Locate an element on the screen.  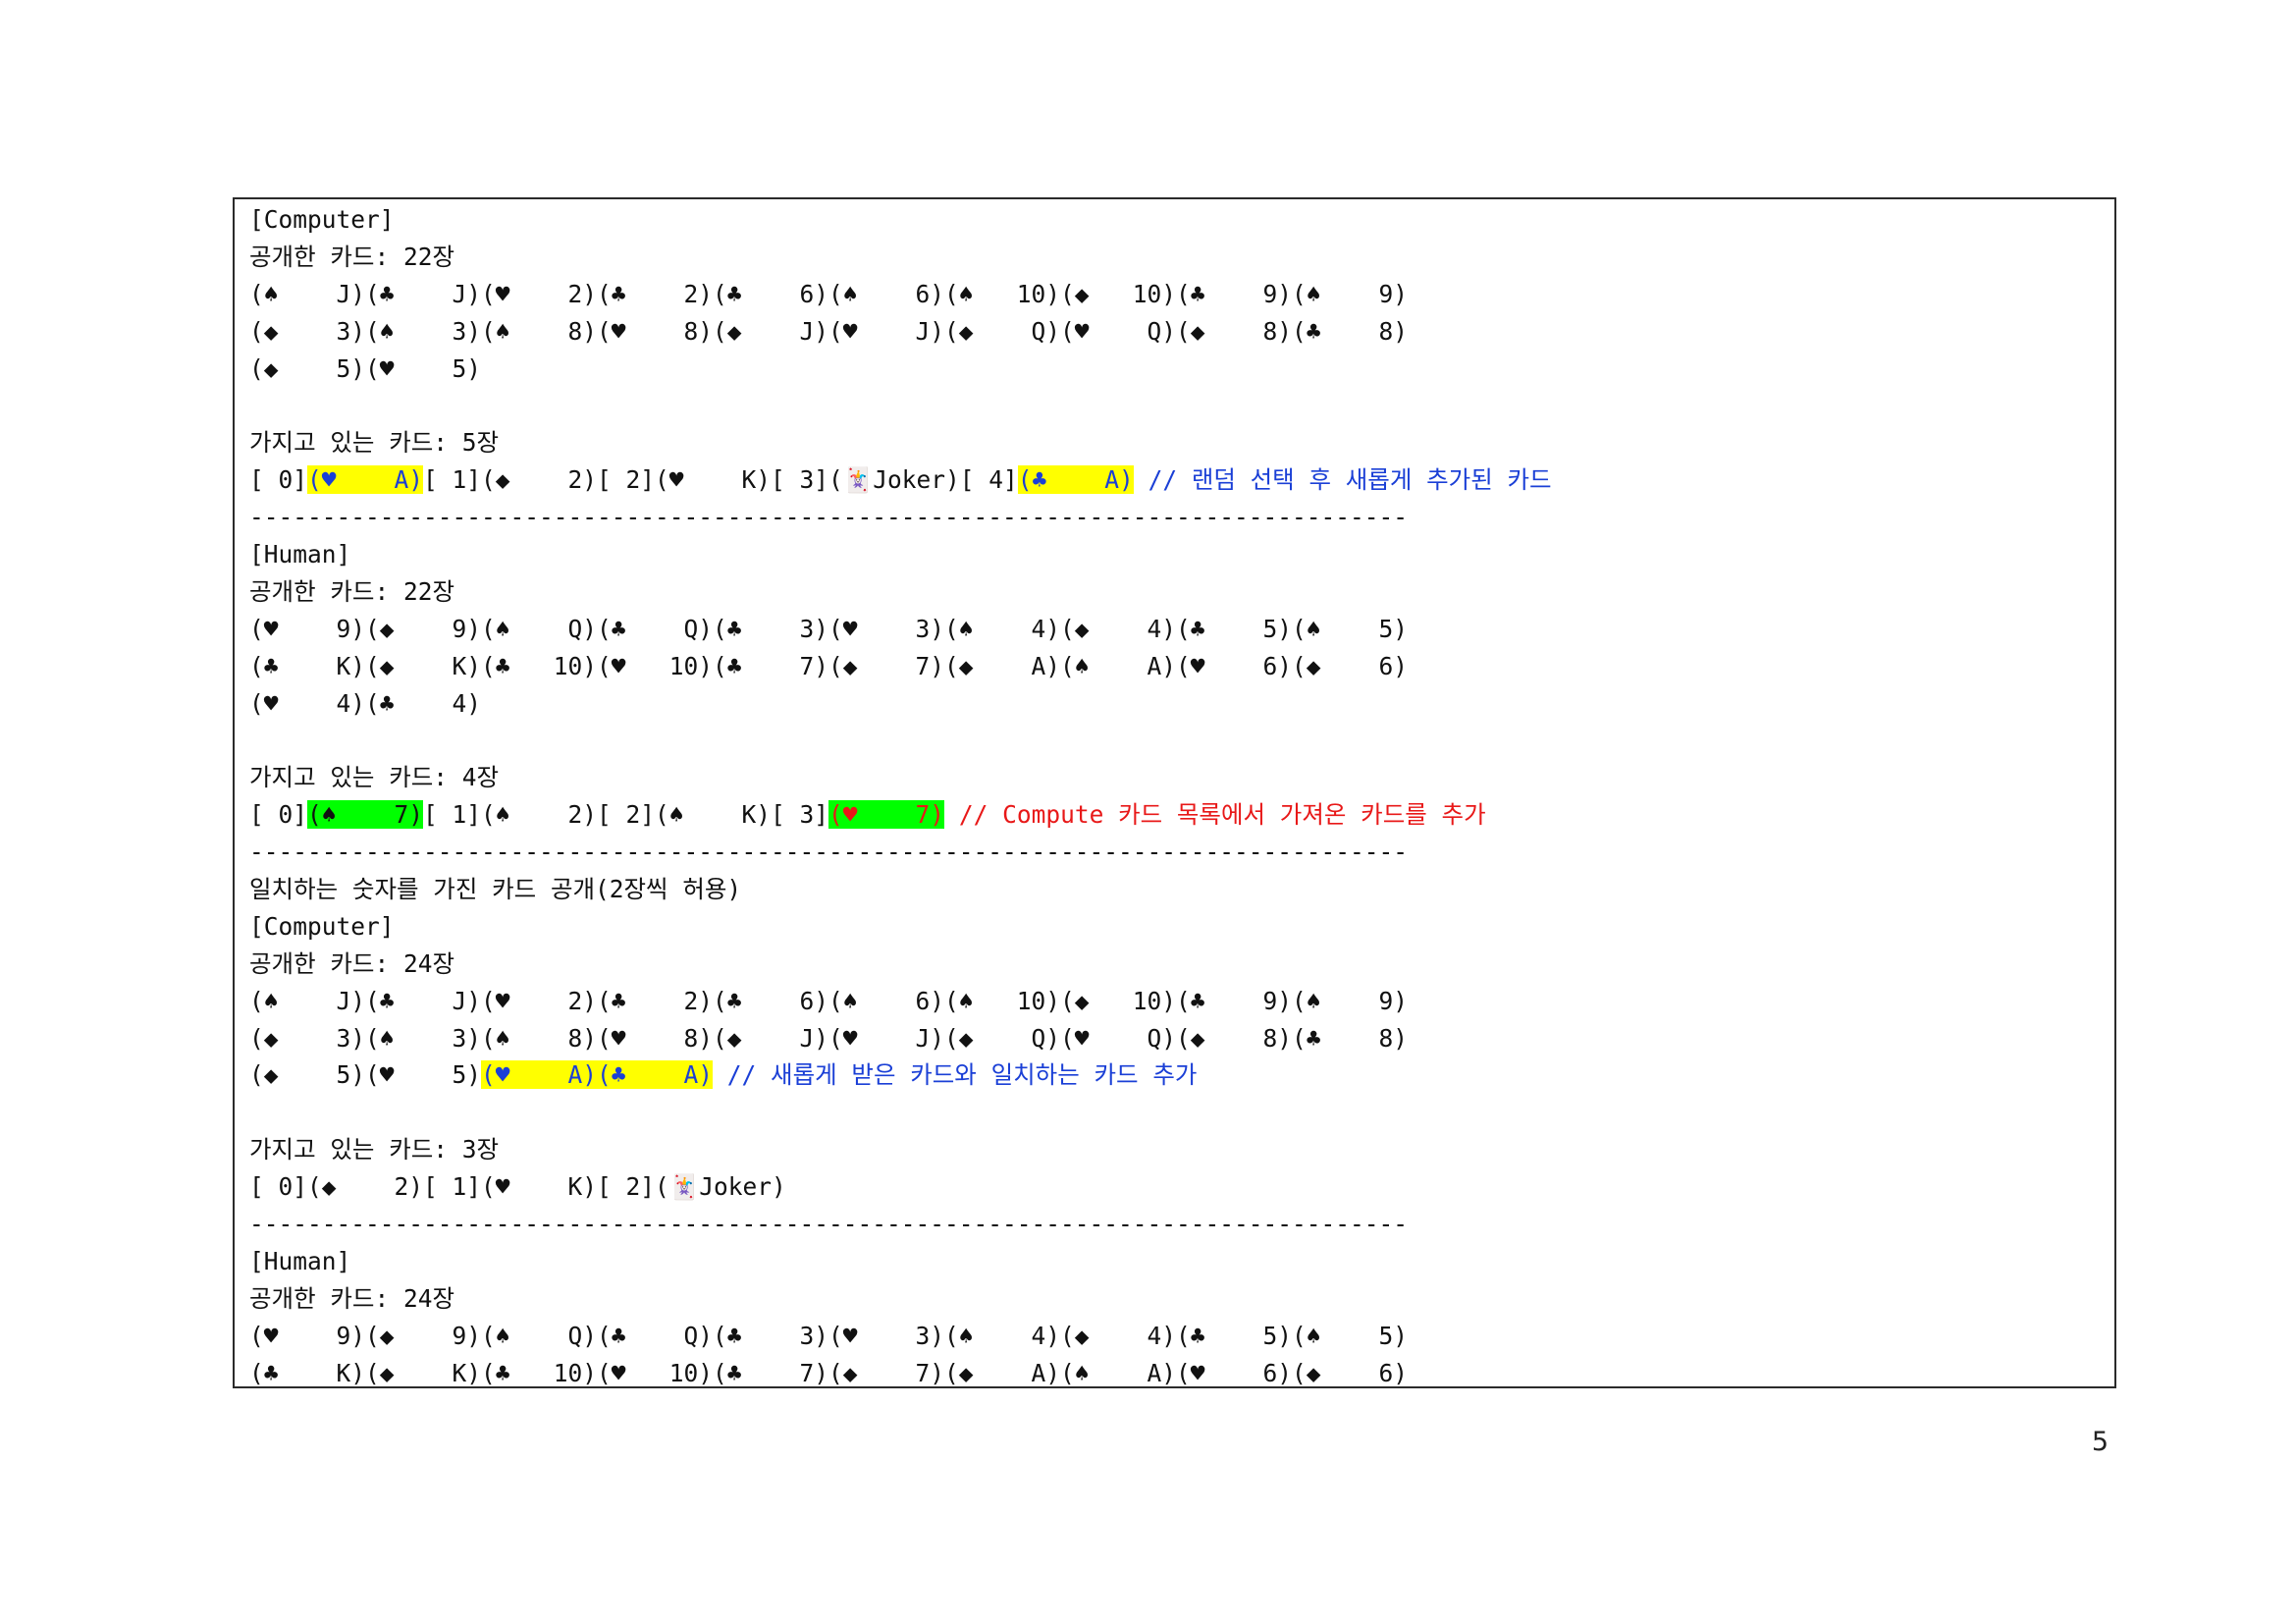
console-text: 가지고 있는 카드: 4장 is located at coordinates (374, 777).